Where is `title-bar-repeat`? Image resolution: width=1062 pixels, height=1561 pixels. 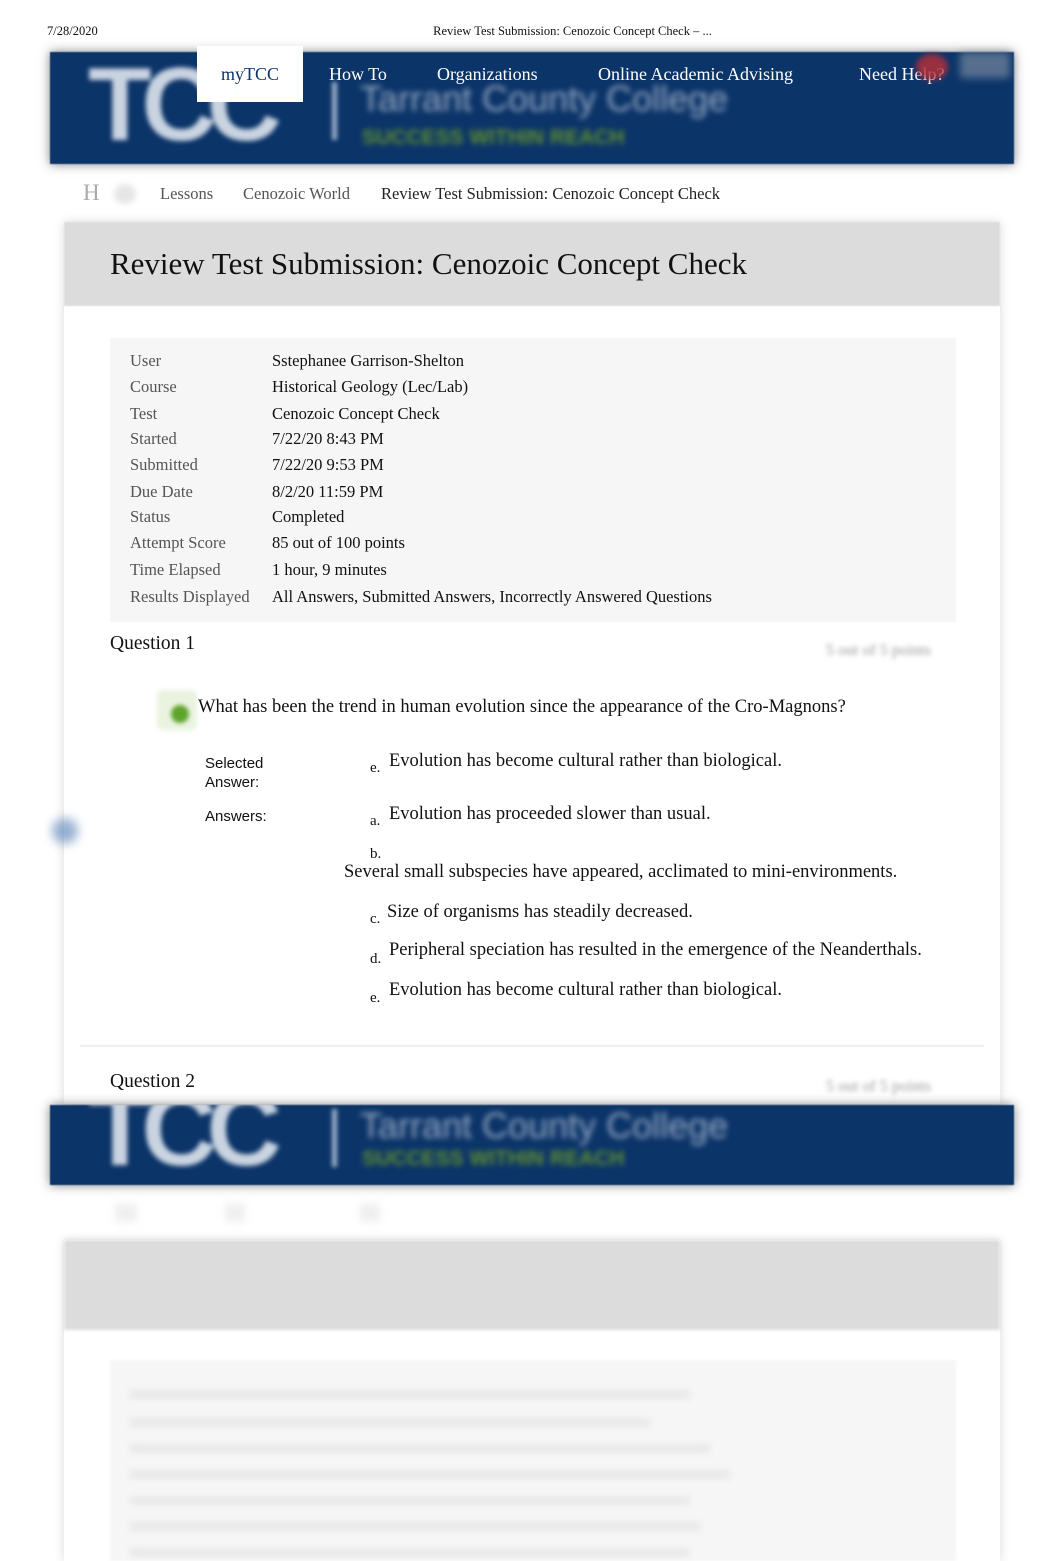
title-bar-repeat is located at coordinates (532, 1285).